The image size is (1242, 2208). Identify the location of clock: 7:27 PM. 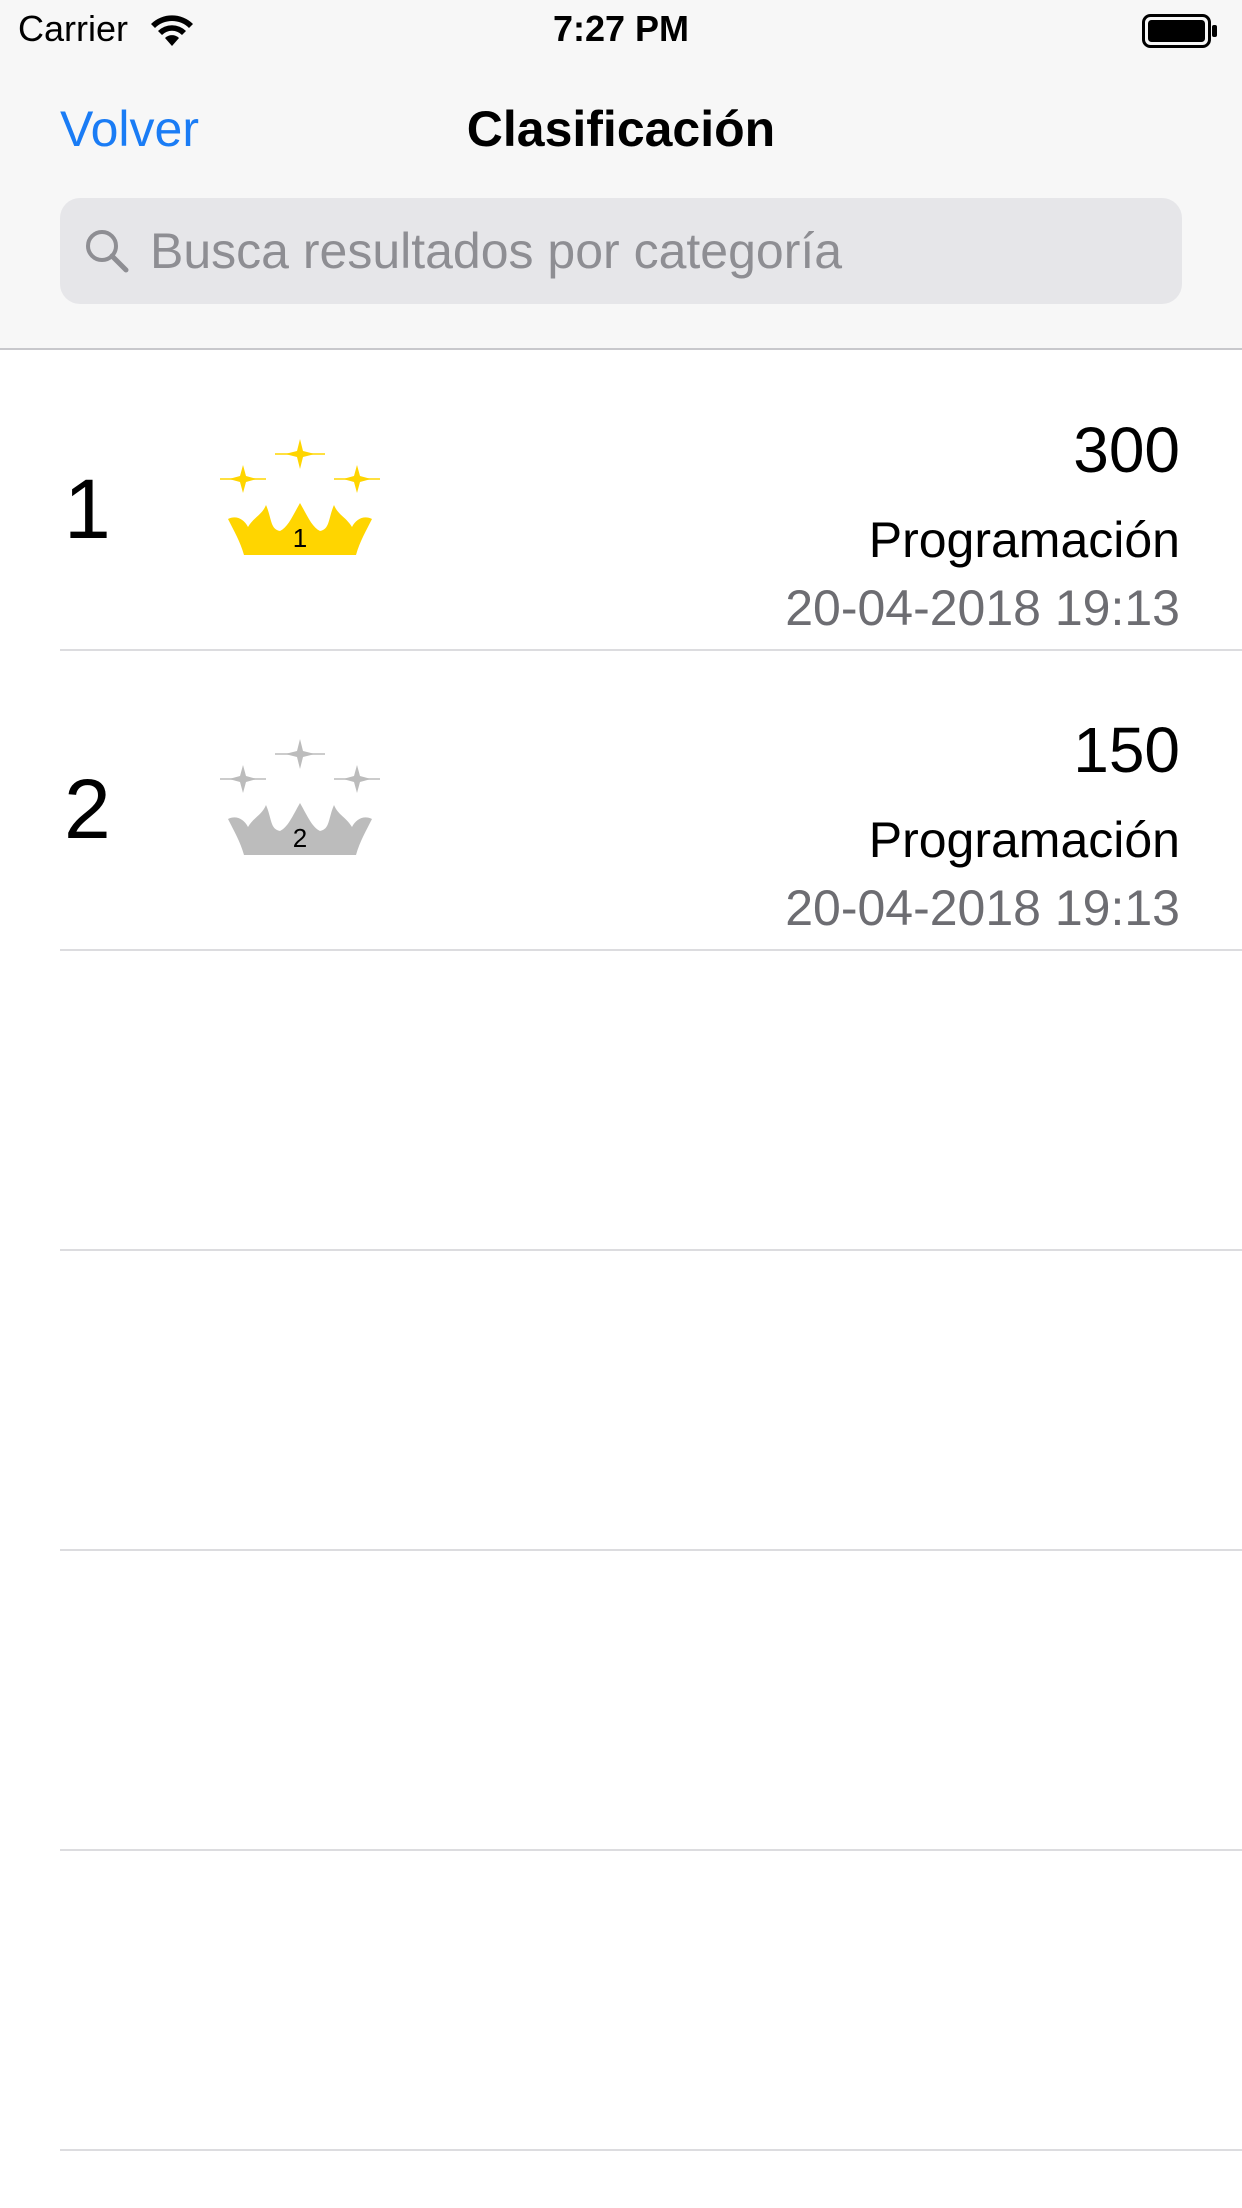
(621, 28).